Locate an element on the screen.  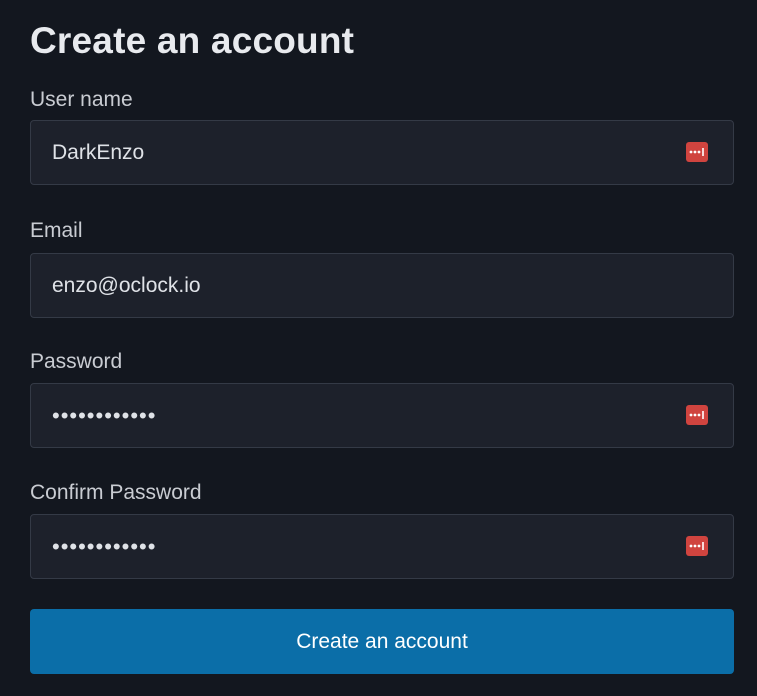
confirm-password-value: •••••••••••• is located at coordinates (104, 546).